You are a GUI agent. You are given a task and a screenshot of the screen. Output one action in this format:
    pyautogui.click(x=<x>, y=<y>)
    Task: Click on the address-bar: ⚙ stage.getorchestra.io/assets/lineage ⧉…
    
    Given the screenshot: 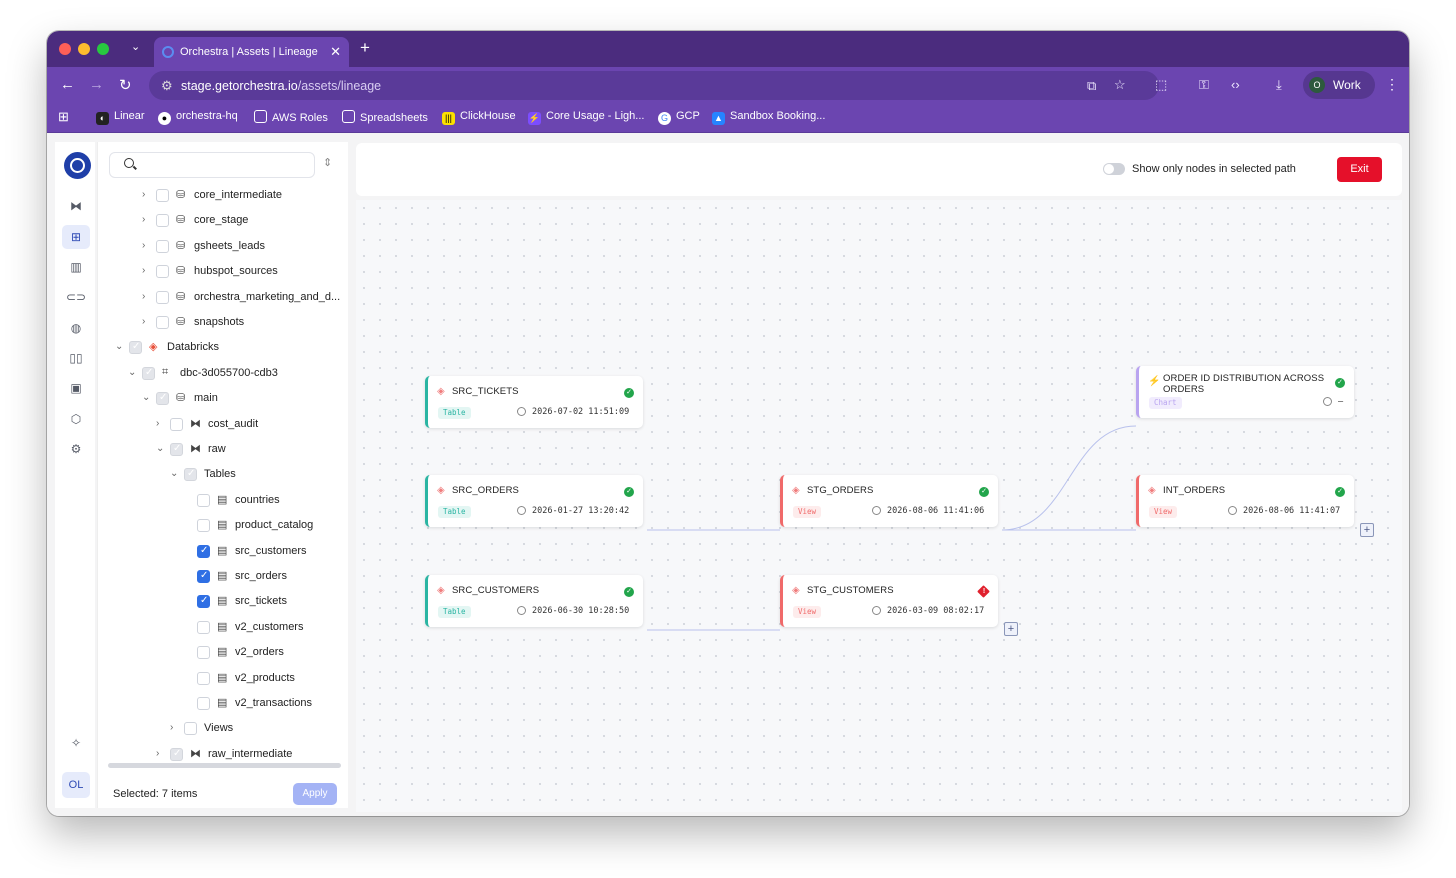 What is the action you would take?
    pyautogui.click(x=654, y=85)
    